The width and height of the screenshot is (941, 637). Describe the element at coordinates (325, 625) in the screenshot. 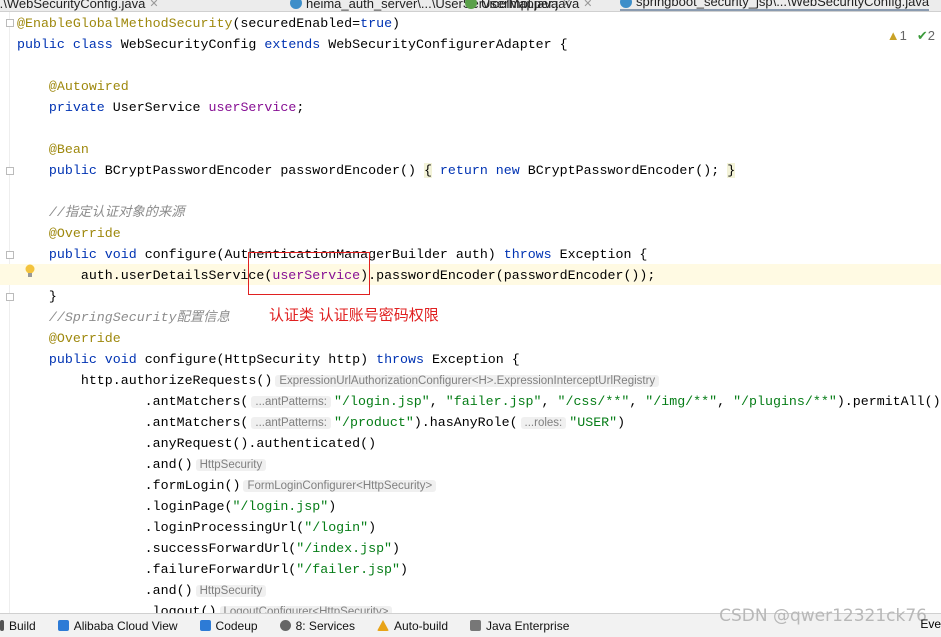

I see `tool-window-label: 8: Services` at that location.